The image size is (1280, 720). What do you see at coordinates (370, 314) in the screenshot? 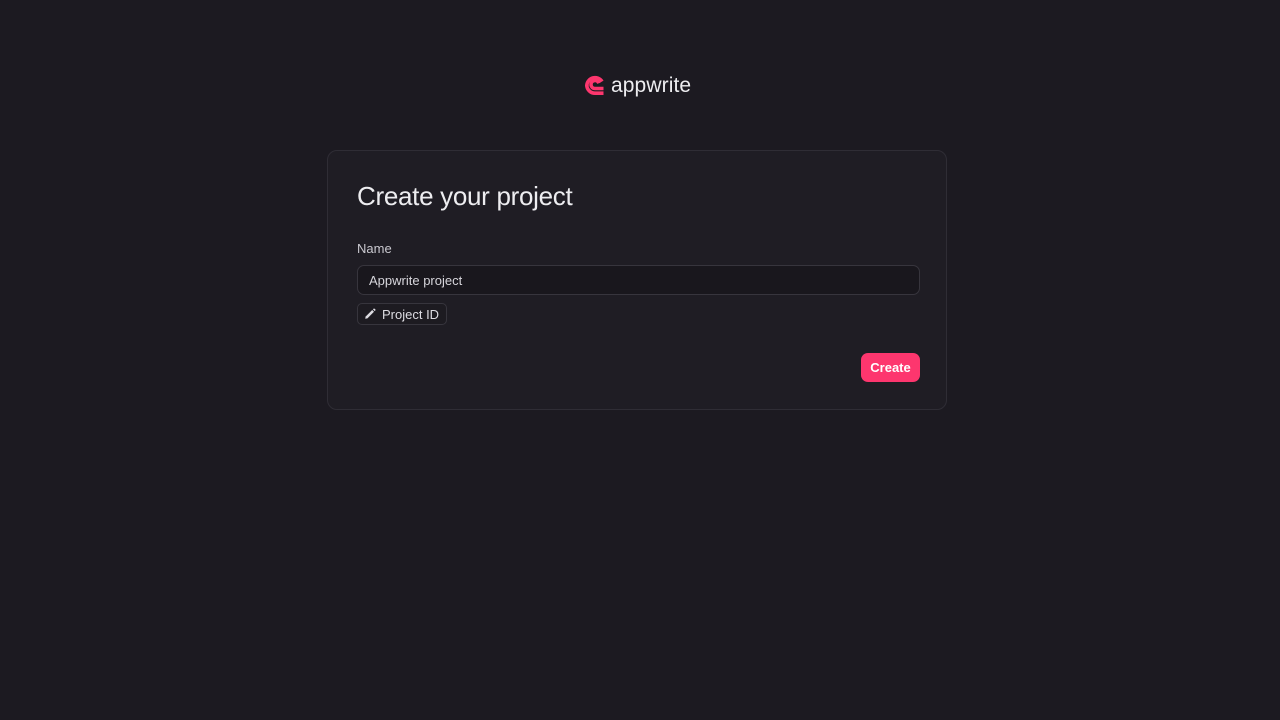
I see `pencil-icon` at bounding box center [370, 314].